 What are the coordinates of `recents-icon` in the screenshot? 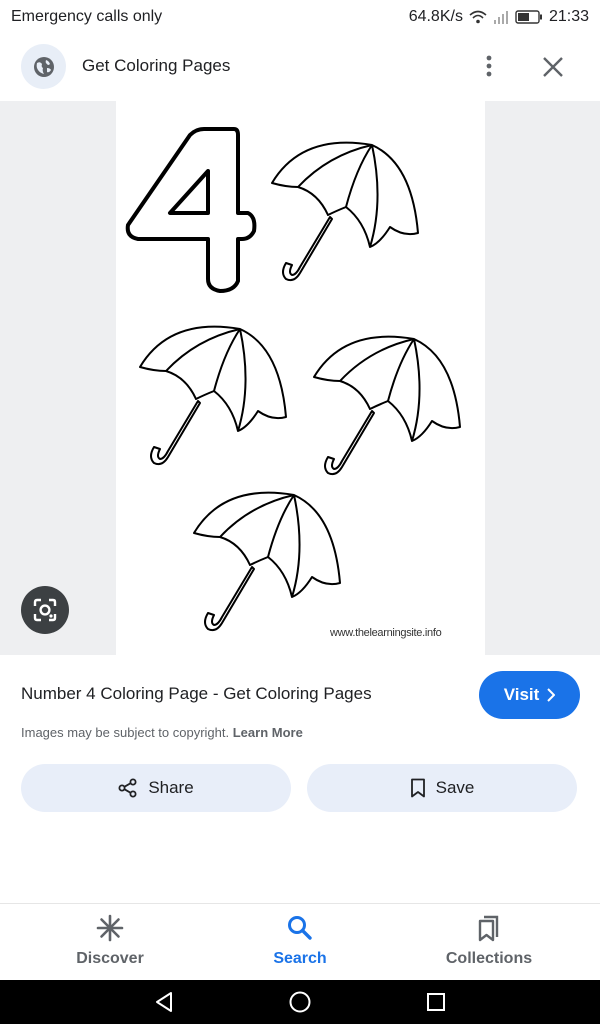 It's located at (436, 1002).